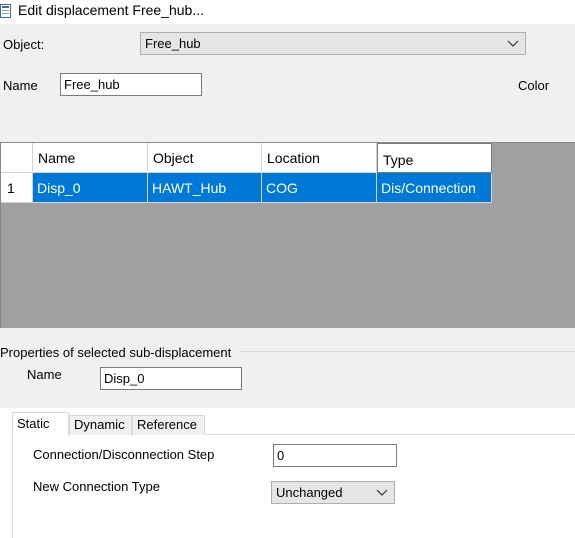 The height and width of the screenshot is (538, 575). What do you see at coordinates (168, 425) in the screenshot?
I see `tab-reference: Reference` at bounding box center [168, 425].